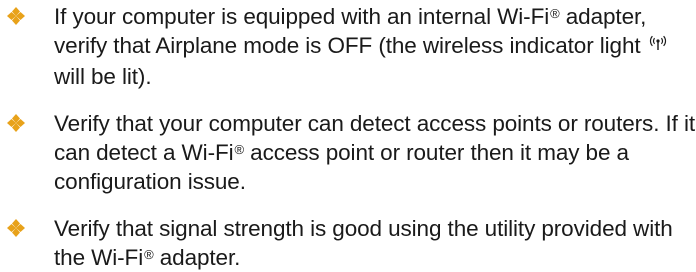 The height and width of the screenshot is (272, 696). What do you see at coordinates (658, 43) in the screenshot?
I see `wireless-indicator-icon` at bounding box center [658, 43].